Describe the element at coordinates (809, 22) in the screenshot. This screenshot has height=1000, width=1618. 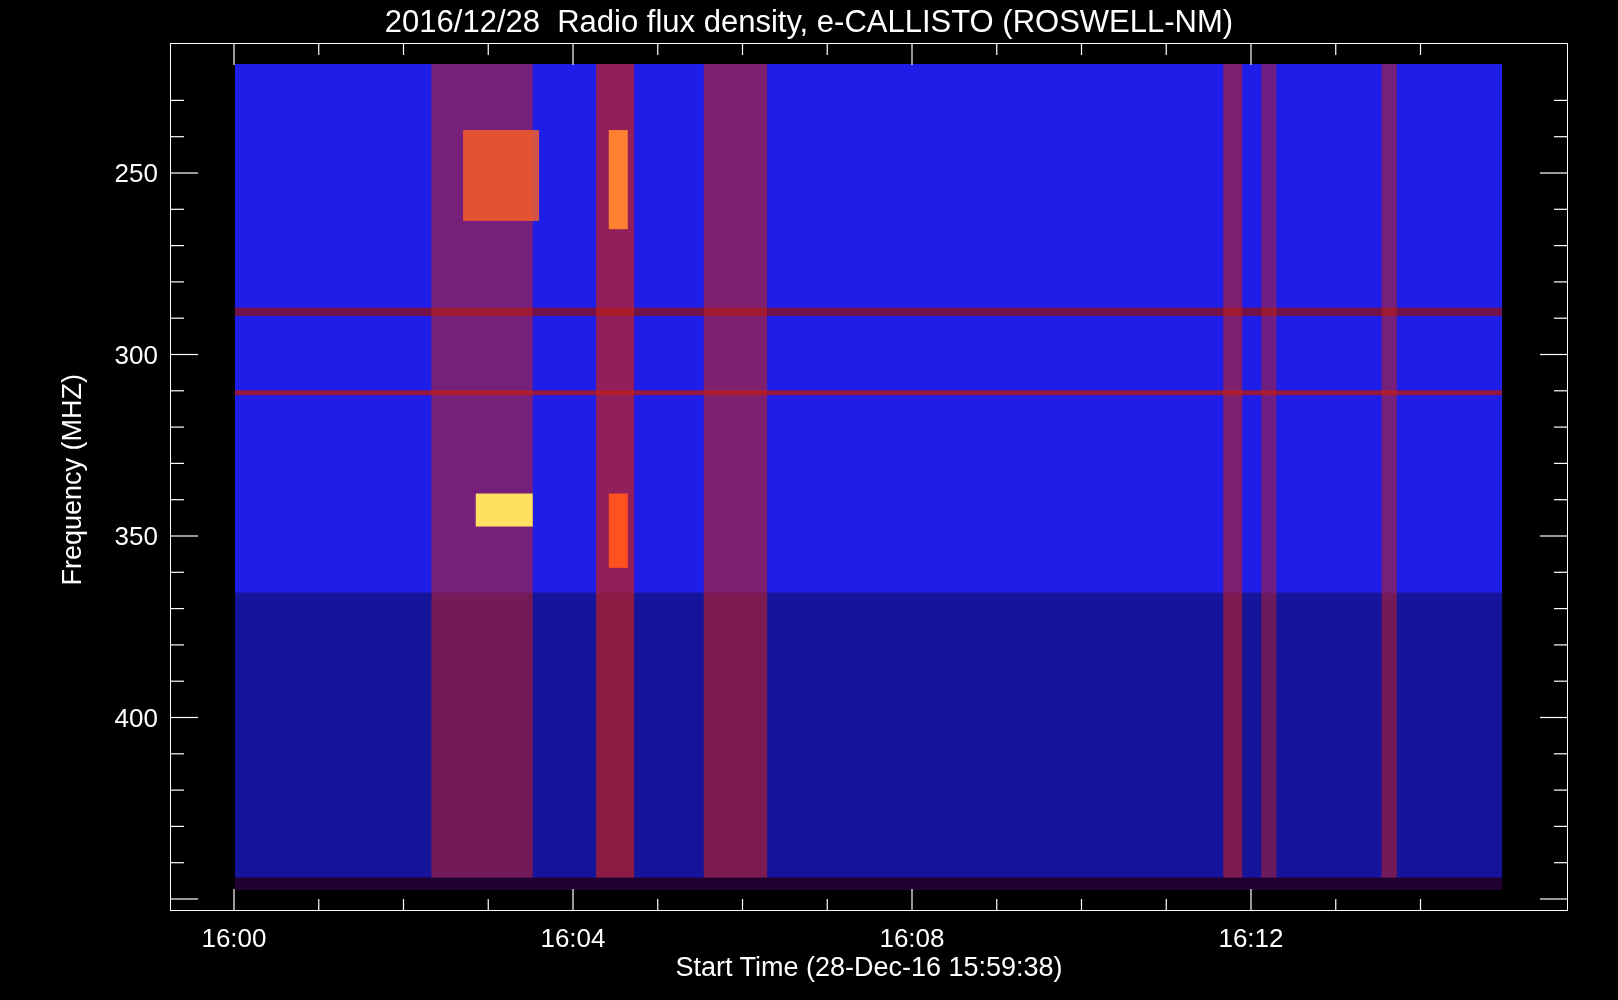
I see `chart-title: 2016/12/28 Radio flux density, e-CALLISTO (ROSWELL-NM)` at that location.